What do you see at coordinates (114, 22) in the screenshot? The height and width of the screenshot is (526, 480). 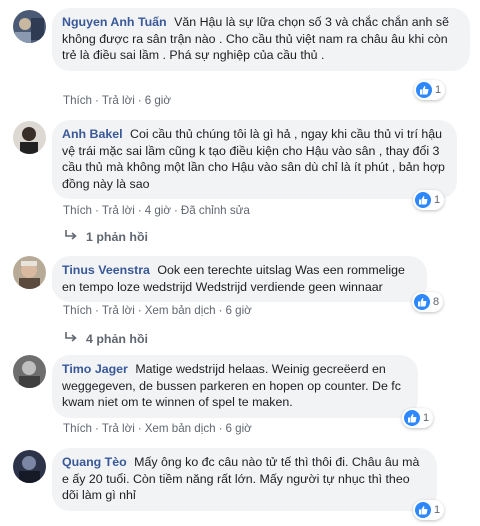 I see `comment-author: Nguyen Anh Tuấn` at bounding box center [114, 22].